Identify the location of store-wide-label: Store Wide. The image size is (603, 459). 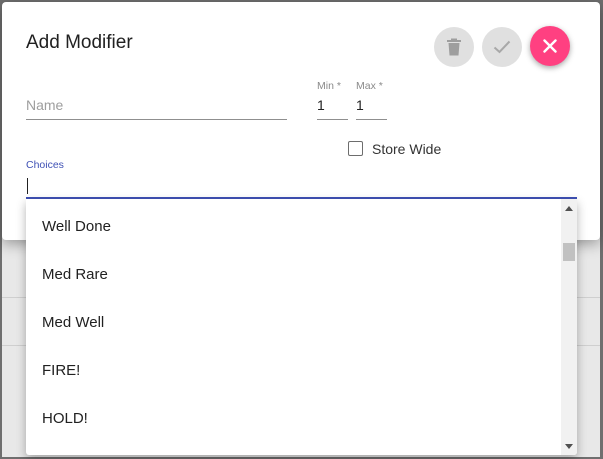
(407, 149).